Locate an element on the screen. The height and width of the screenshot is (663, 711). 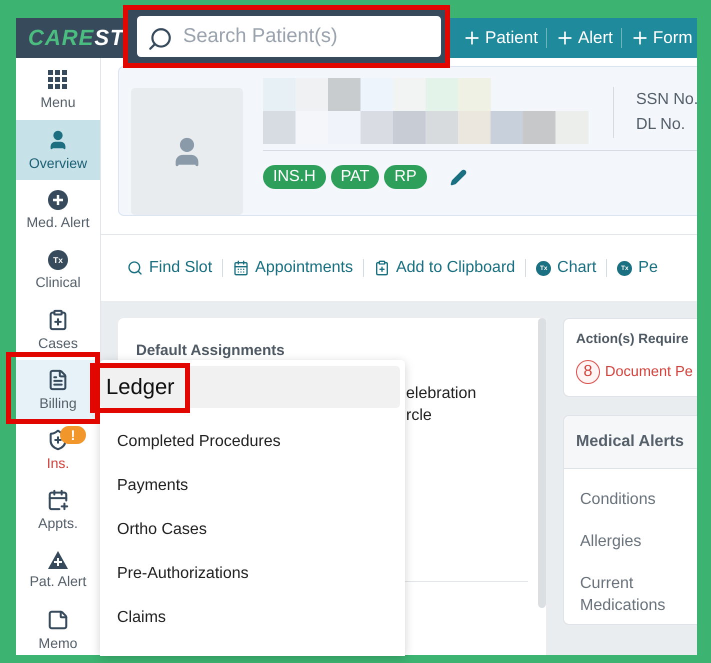
search-field: Search Patient(s) is located at coordinates (289, 36).